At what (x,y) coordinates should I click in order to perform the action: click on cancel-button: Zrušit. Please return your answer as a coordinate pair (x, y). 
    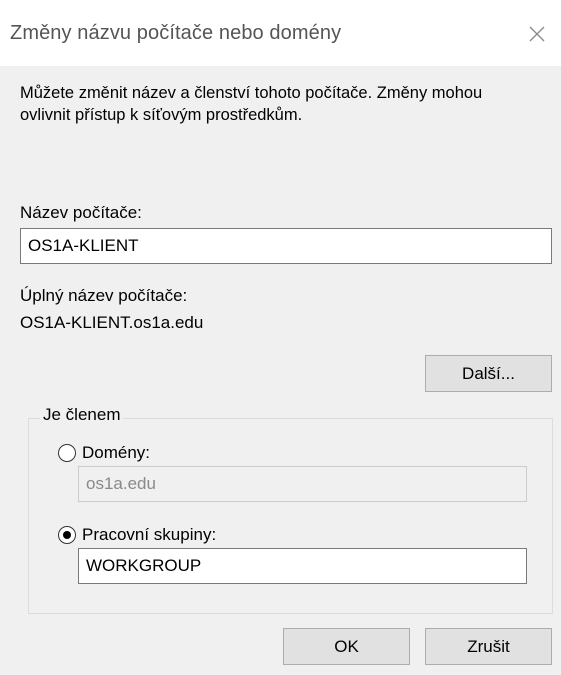
    Looking at the image, I should click on (488, 646).